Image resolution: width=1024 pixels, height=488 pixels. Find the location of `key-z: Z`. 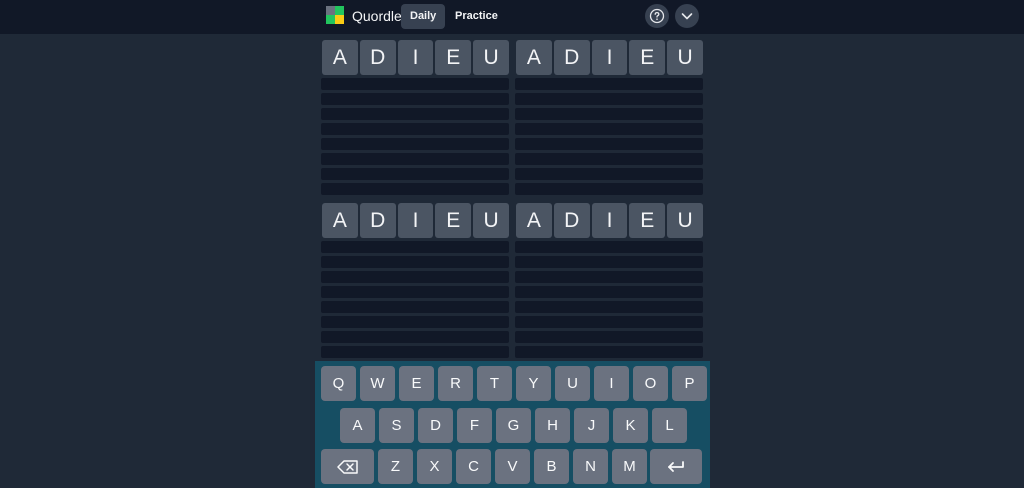

key-z: Z is located at coordinates (395, 466).